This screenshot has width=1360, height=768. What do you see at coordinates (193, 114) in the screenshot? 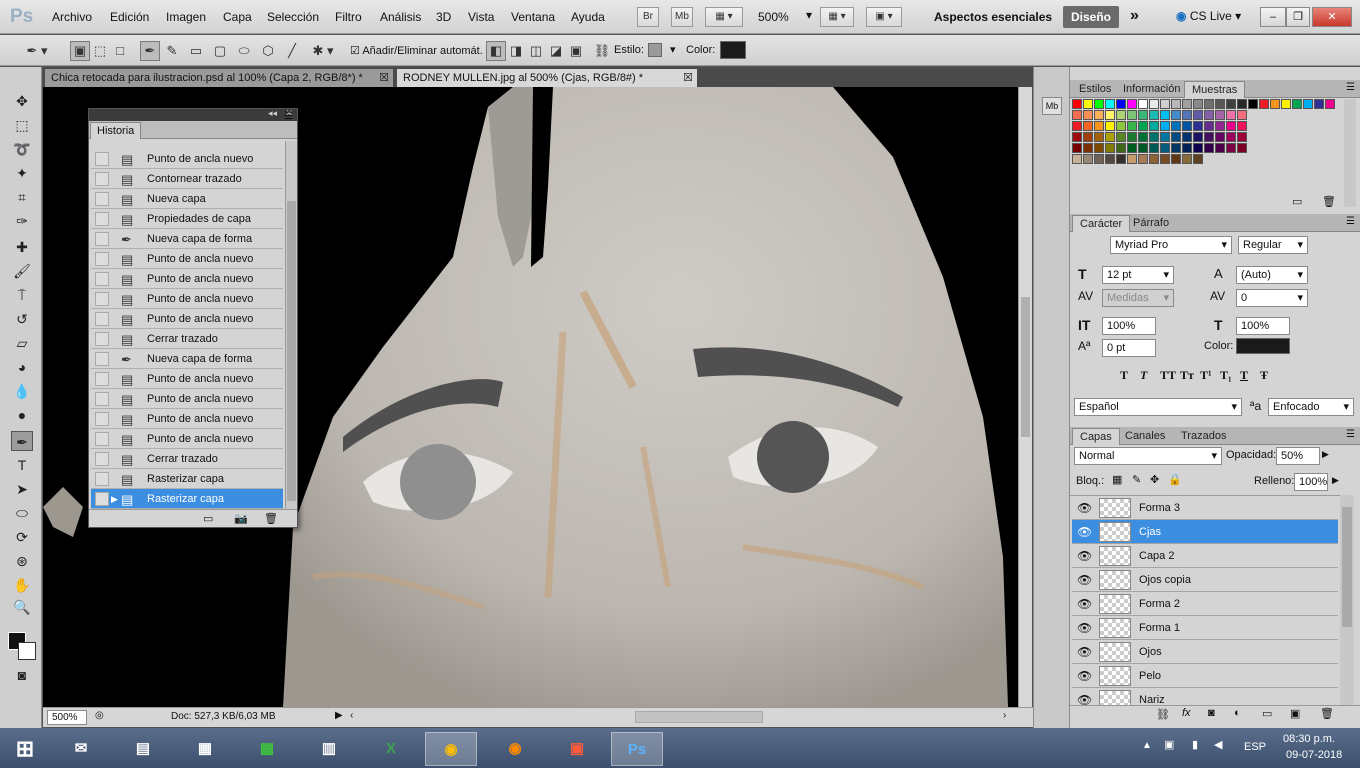
I see `panel-grip: ◂◂ ✕` at bounding box center [193, 114].